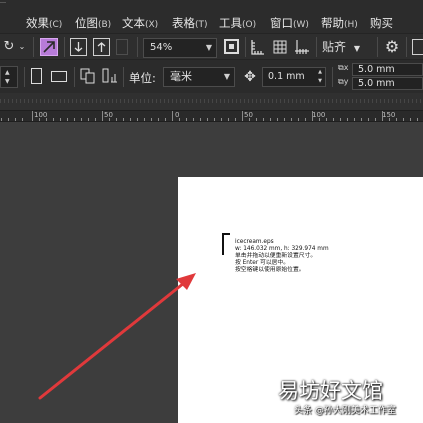 The width and height of the screenshot is (423, 423). I want to click on annotation-arrow, so click(117, 336).